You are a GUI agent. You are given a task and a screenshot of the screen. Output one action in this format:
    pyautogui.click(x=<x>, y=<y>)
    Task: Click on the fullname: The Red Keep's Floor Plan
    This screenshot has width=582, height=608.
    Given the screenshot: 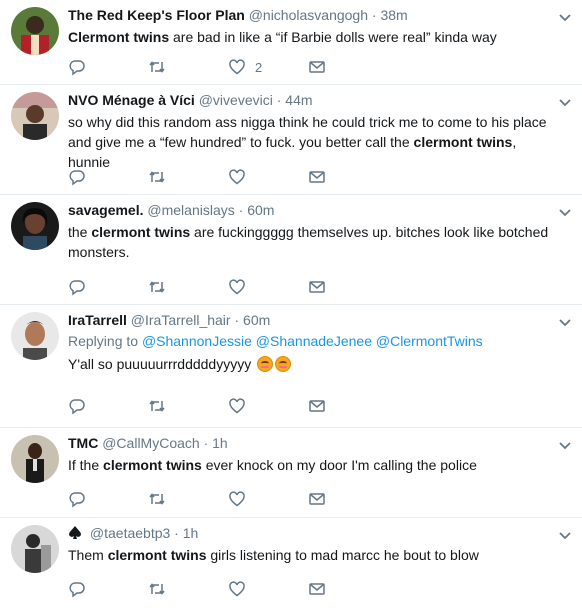 What is the action you would take?
    pyautogui.click(x=156, y=15)
    